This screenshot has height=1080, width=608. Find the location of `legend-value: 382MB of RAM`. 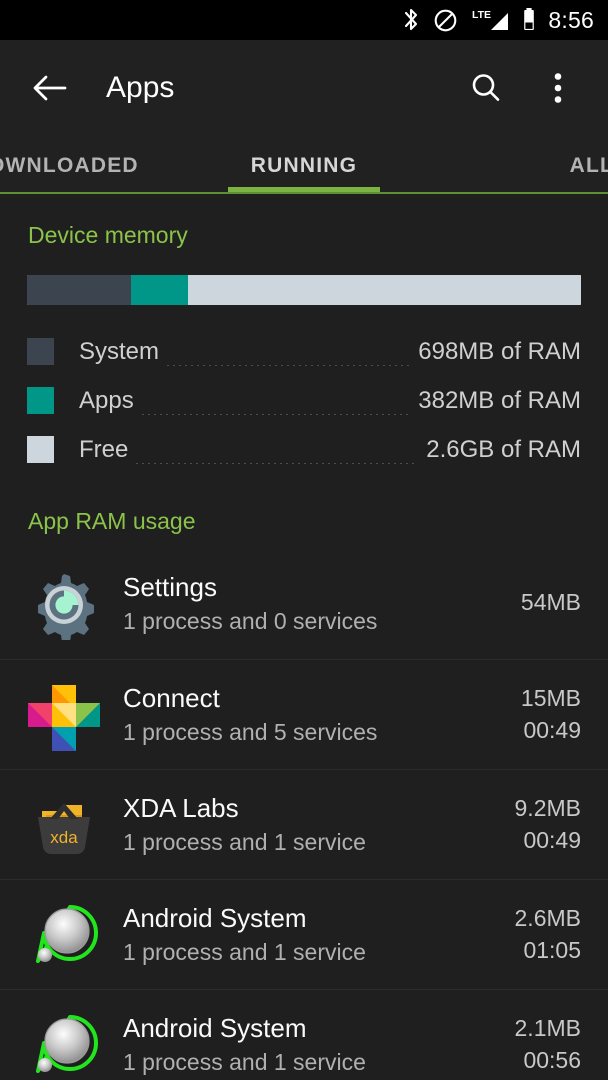

legend-value: 382MB of RAM is located at coordinates (499, 400).